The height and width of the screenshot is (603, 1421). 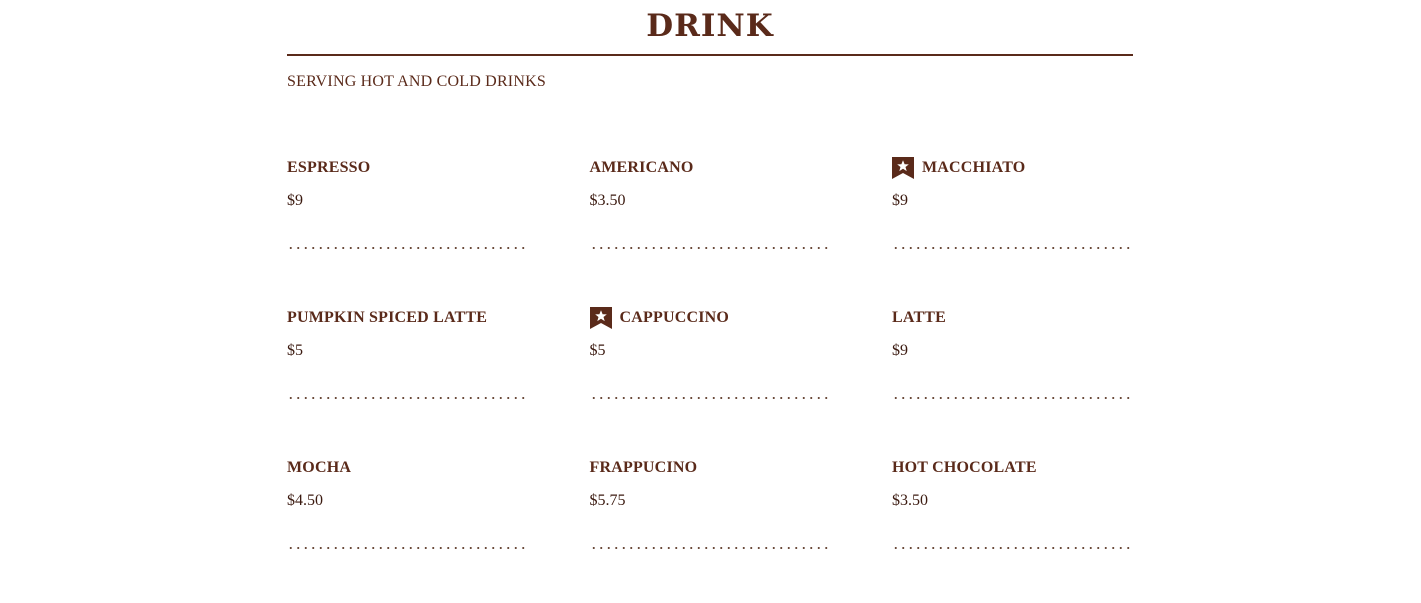 What do you see at coordinates (710, 168) in the screenshot?
I see `menu-item-name-row: AMERICANO` at bounding box center [710, 168].